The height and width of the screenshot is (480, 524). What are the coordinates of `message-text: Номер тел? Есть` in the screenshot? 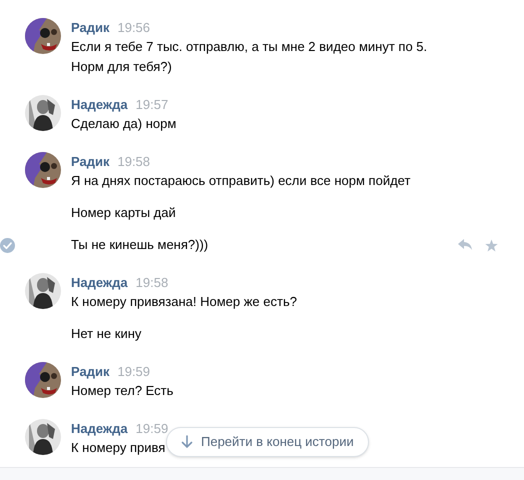 It's located at (122, 391).